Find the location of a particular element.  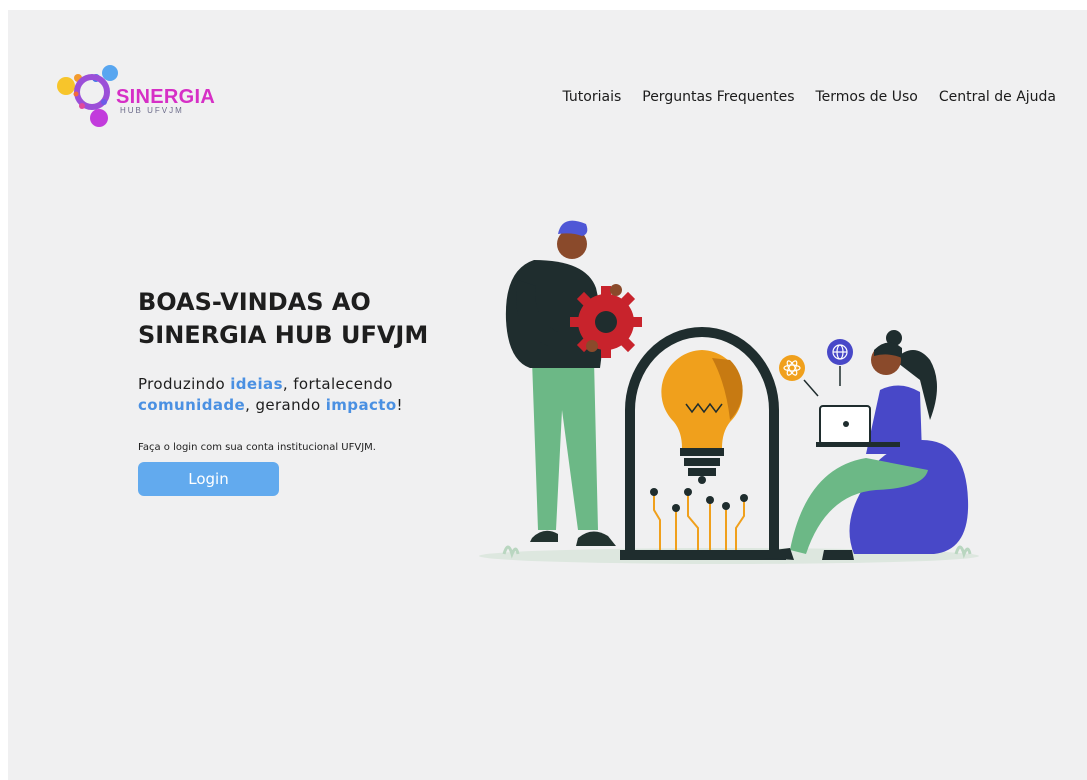

subtitle-highlight-ideias: ideias is located at coordinates (256, 384).